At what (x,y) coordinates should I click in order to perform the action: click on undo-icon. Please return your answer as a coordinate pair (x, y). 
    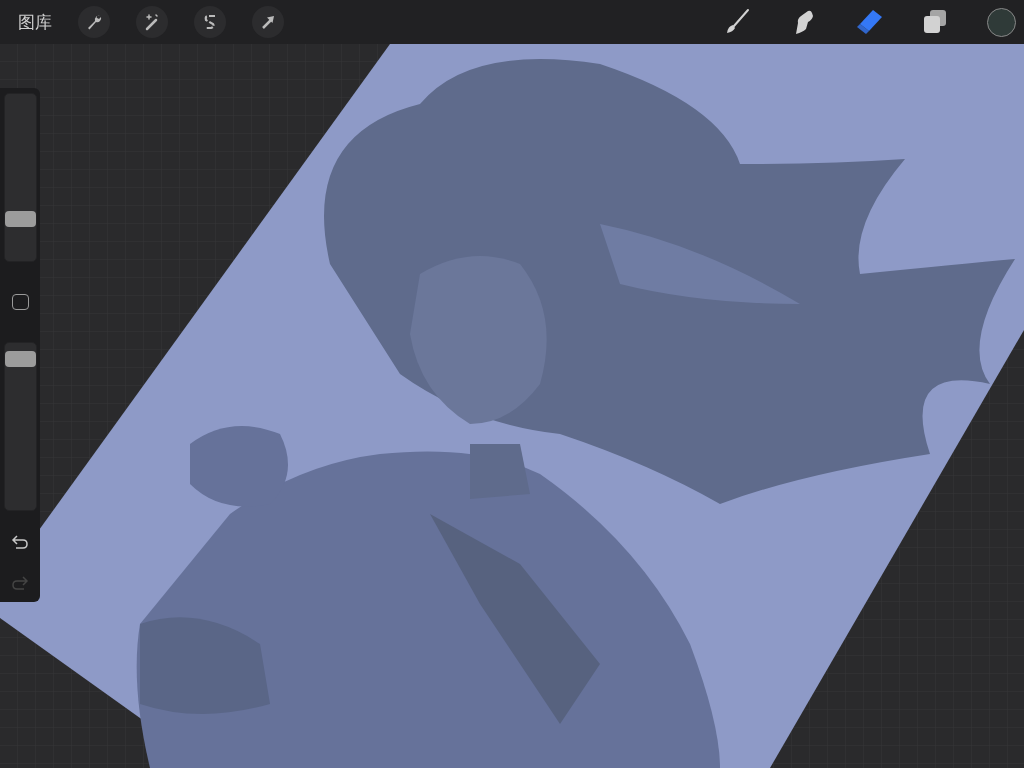
    Looking at the image, I should click on (20, 541).